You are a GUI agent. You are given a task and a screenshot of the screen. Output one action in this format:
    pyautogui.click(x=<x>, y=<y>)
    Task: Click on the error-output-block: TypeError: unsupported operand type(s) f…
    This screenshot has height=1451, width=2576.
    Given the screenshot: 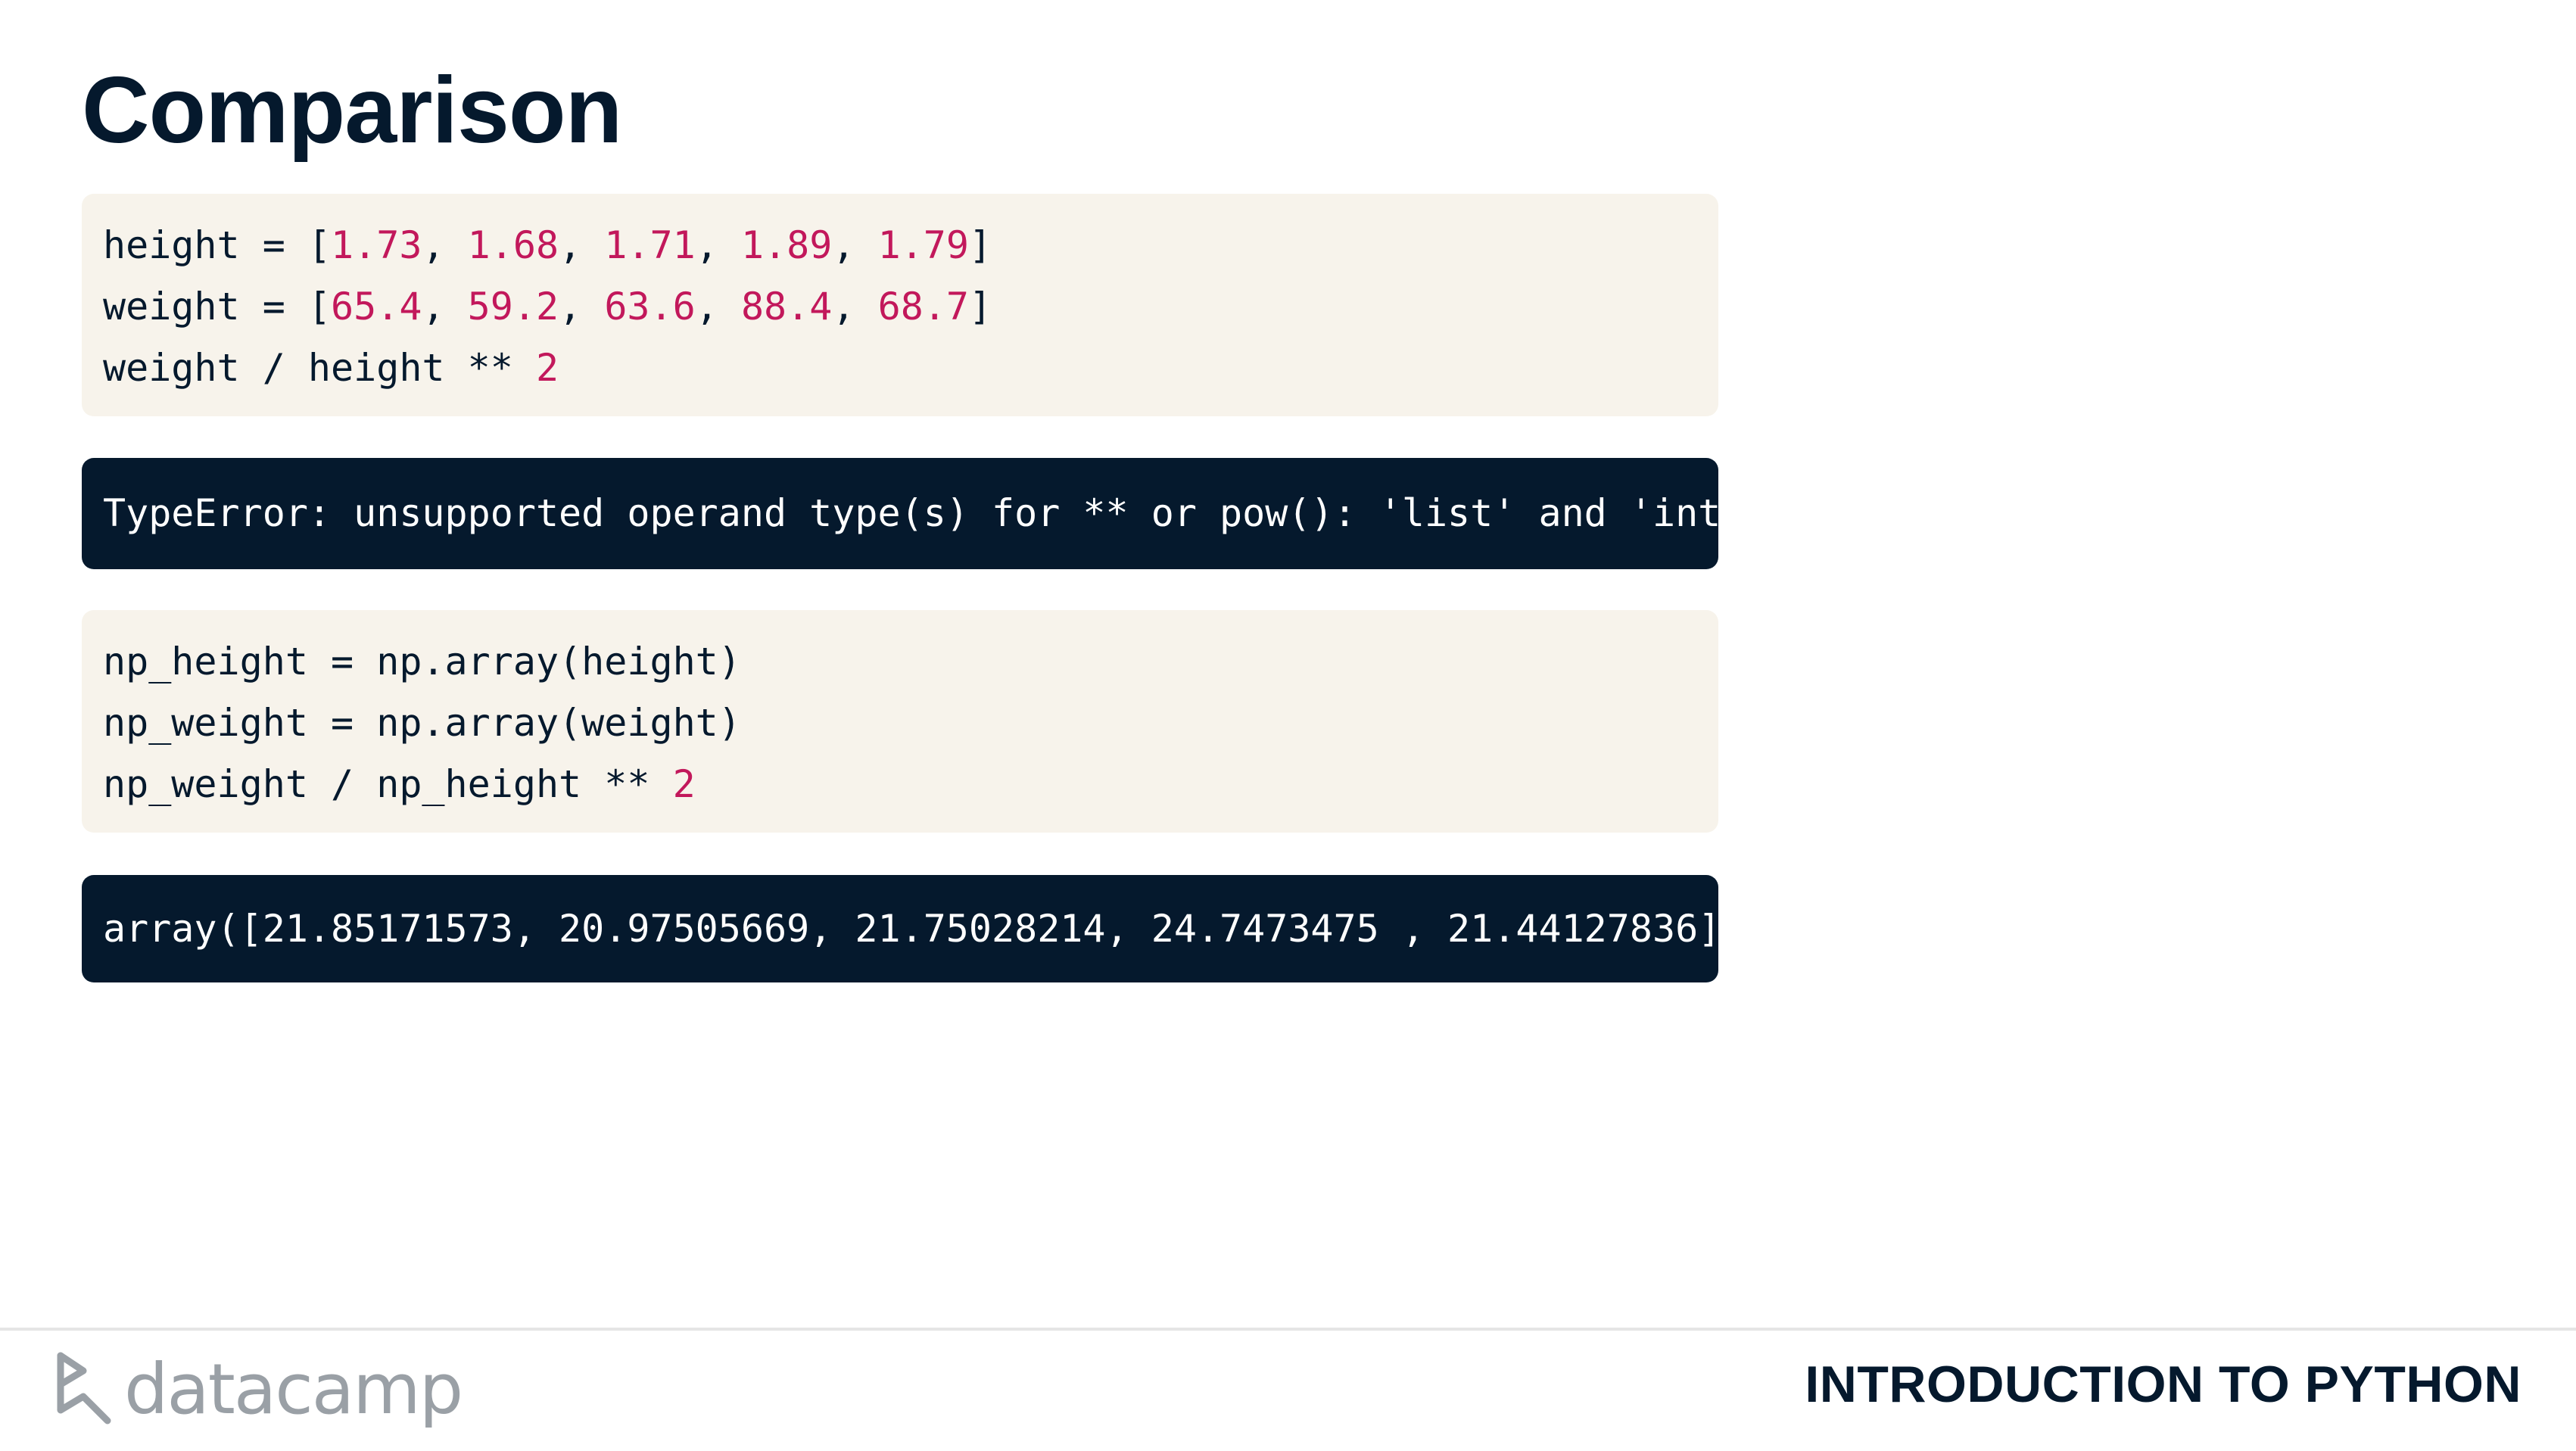 What is the action you would take?
    pyautogui.click(x=913, y=513)
    